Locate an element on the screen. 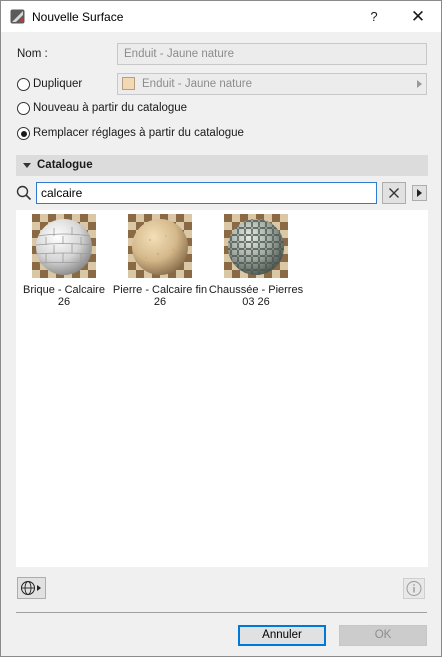 The width and height of the screenshot is (442, 657). dialog-title: Nouvelle Surface is located at coordinates (78, 17).